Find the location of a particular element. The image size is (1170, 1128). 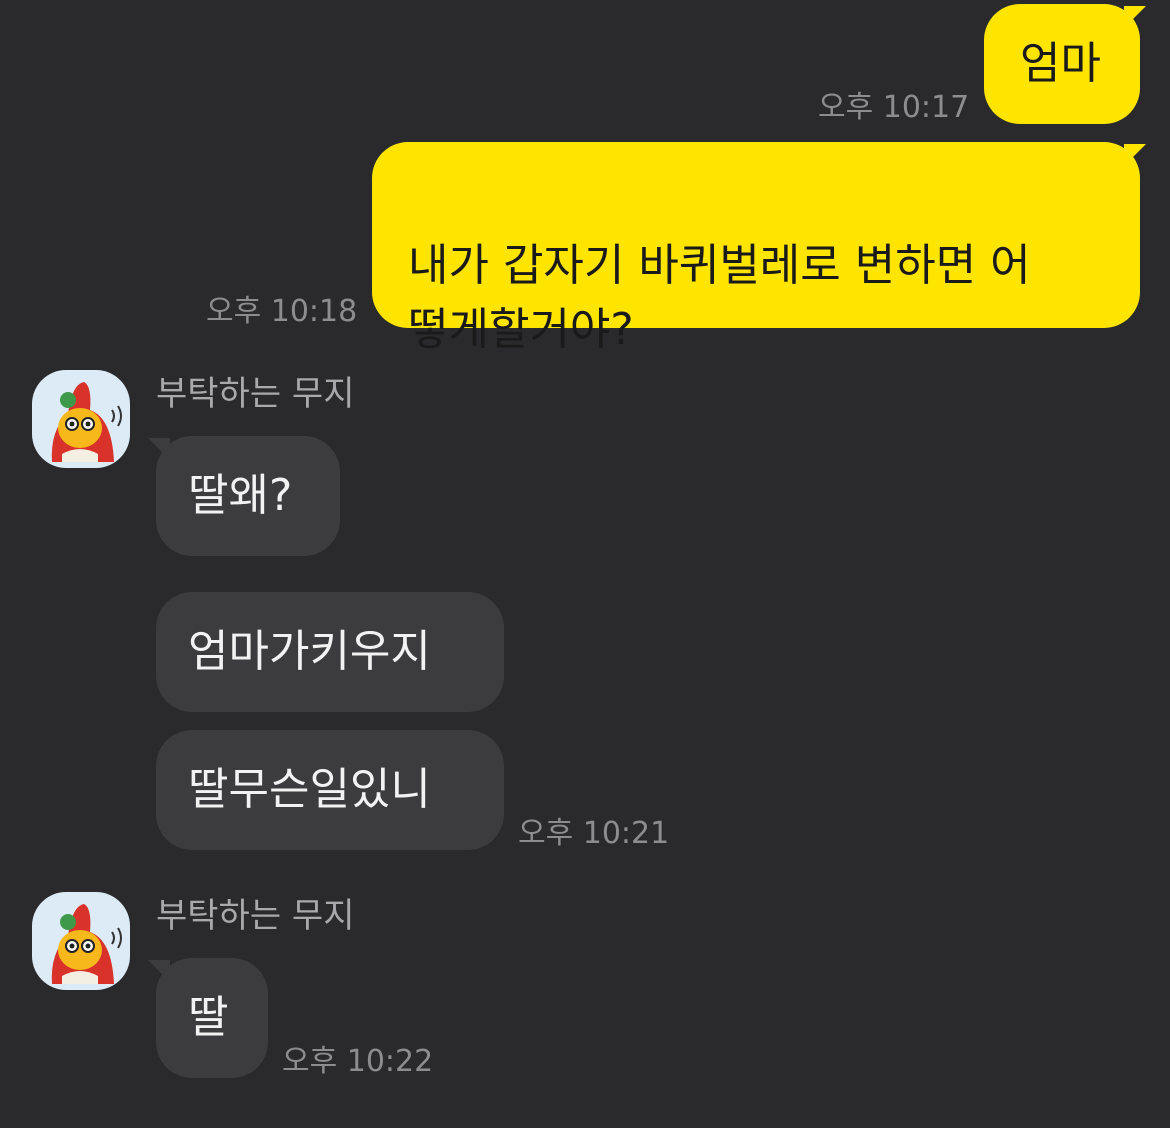

other-message-bubble: 딸 is located at coordinates (212, 1018).